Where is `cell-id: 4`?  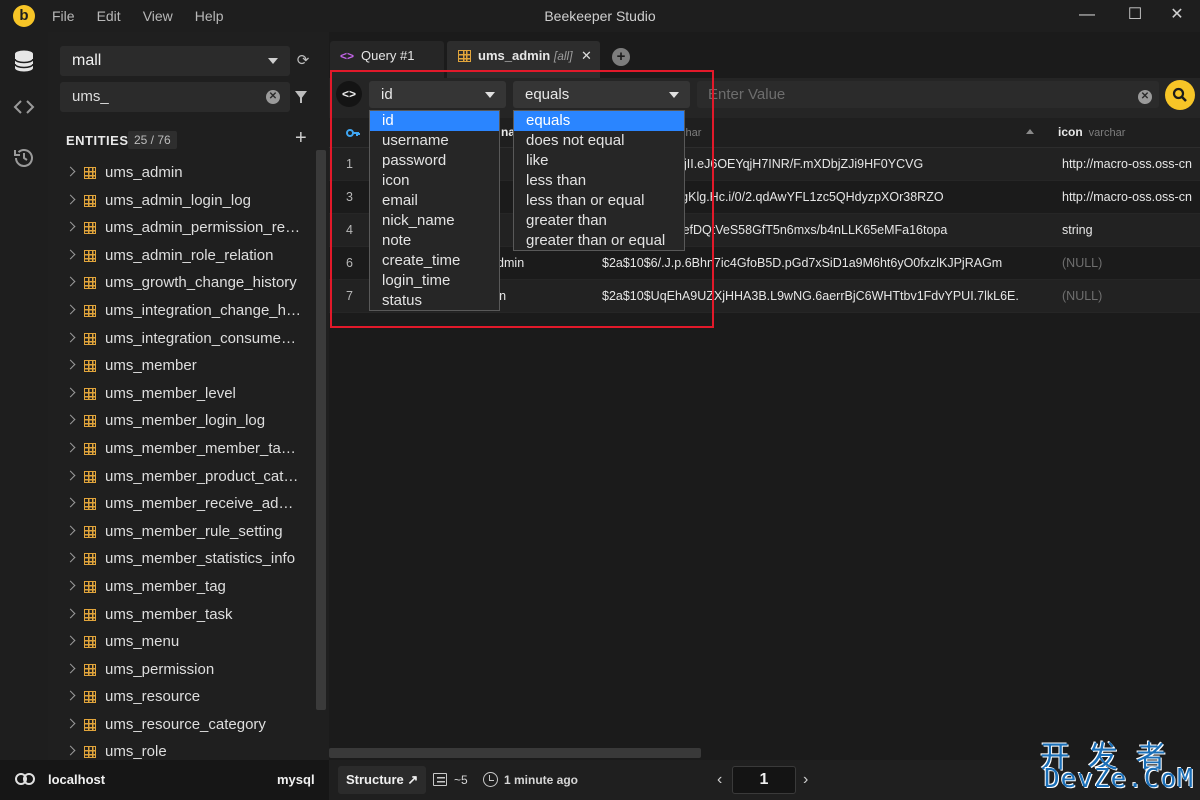 cell-id: 4 is located at coordinates (356, 230).